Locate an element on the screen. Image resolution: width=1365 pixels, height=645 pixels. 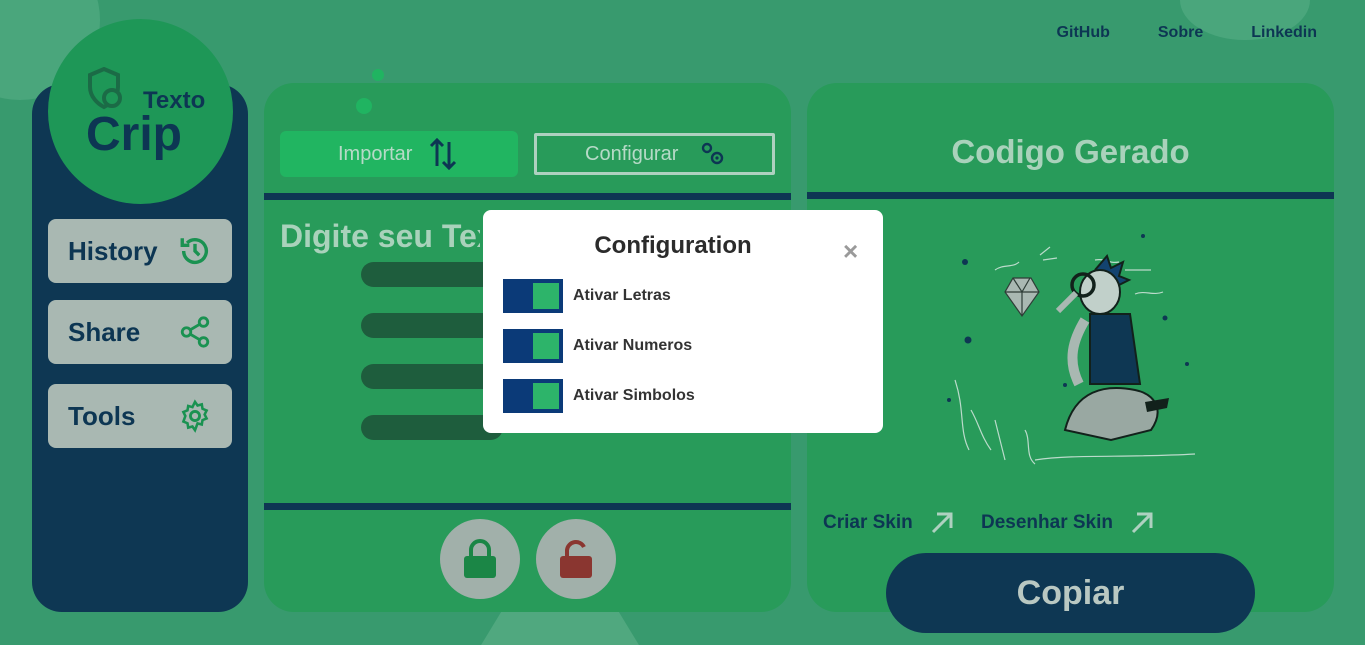
option-symbols: Ativar Simbolos is located at coordinates (599, 396).